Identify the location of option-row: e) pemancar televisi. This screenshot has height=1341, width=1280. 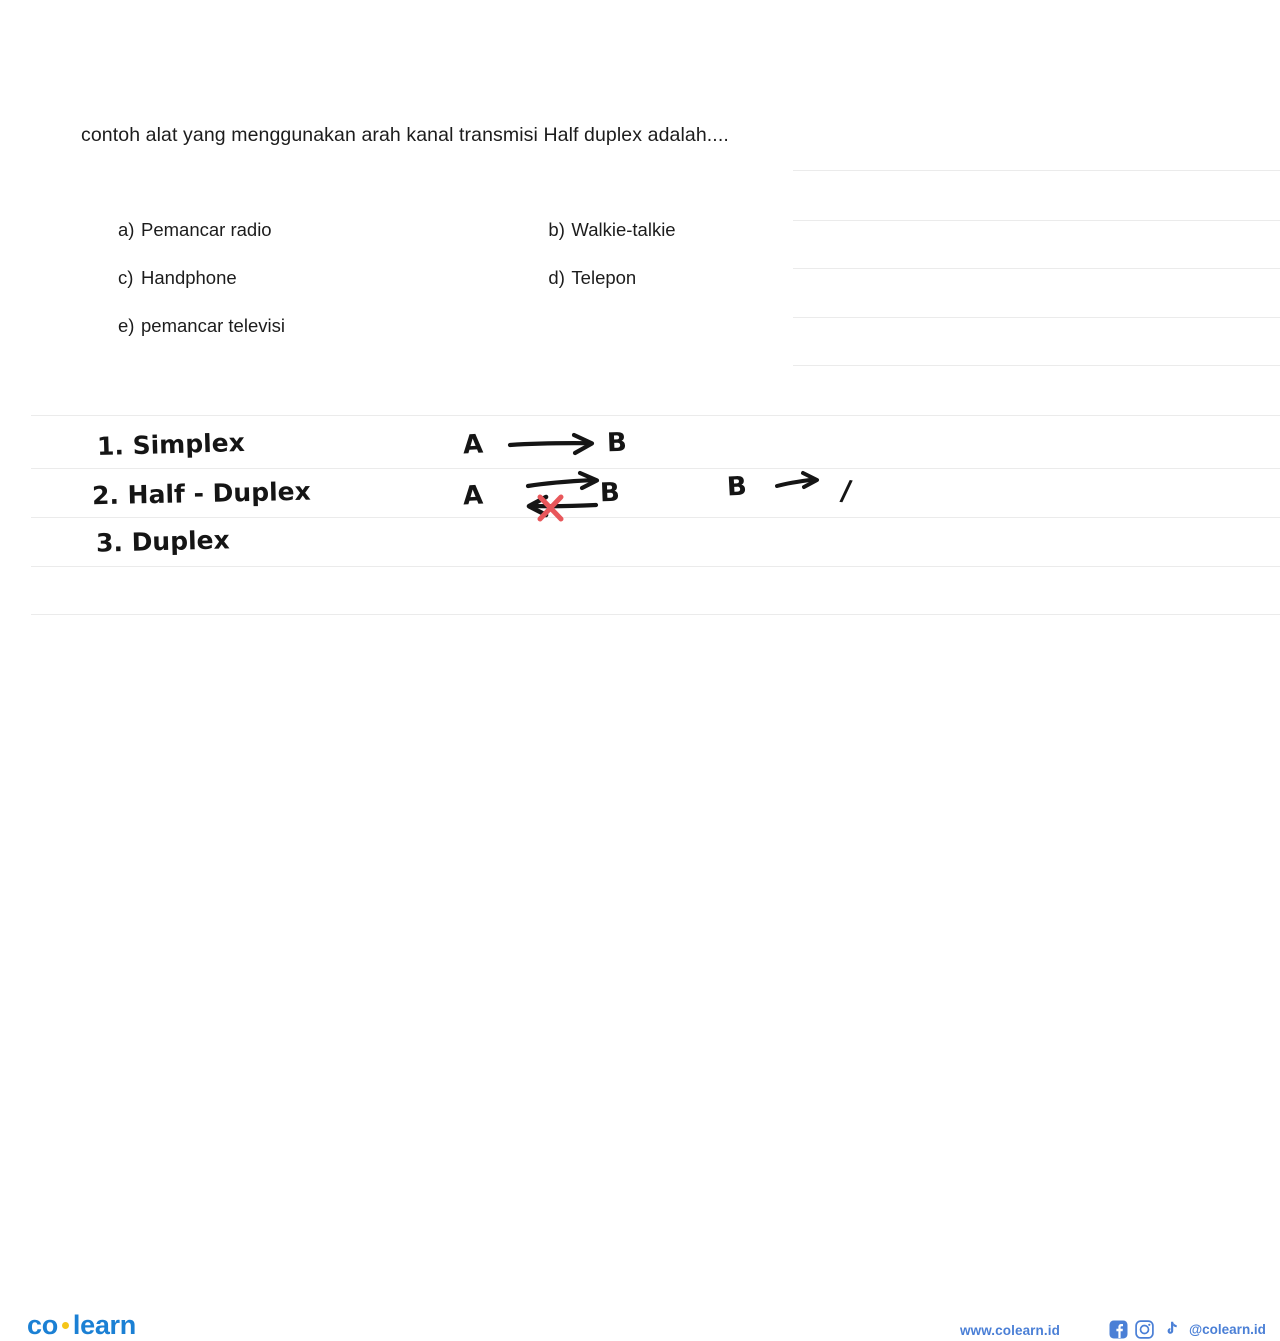
(411, 326).